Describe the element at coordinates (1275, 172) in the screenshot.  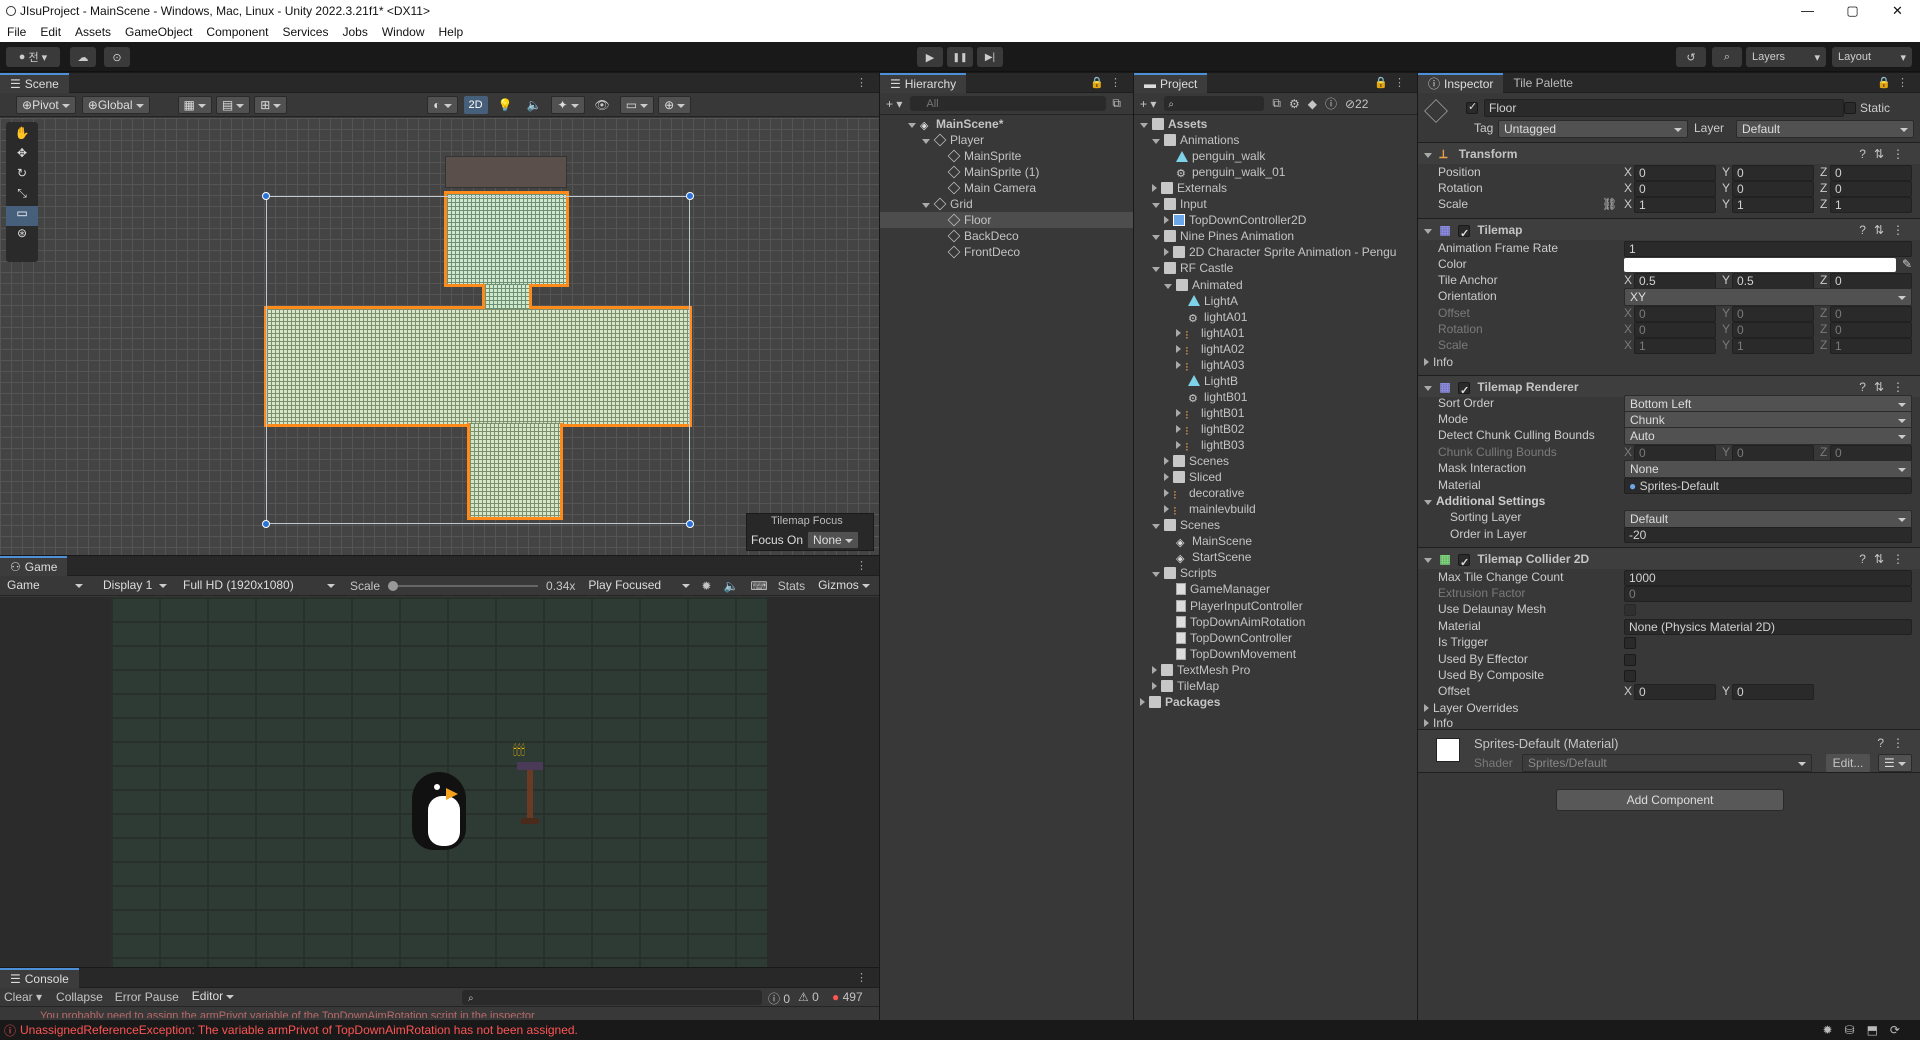
I see `project-item: ⚙ penguin_walk_01` at that location.